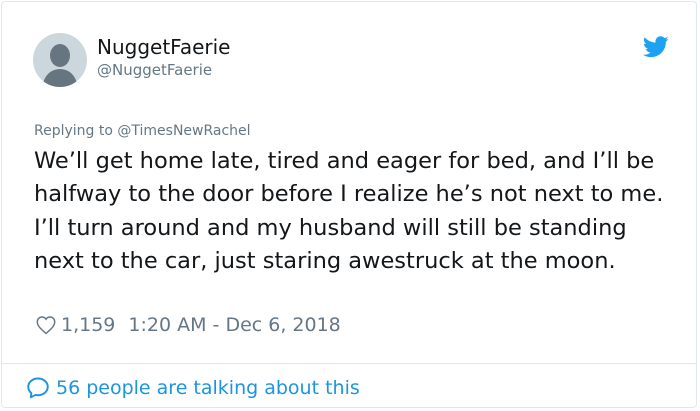 The image size is (700, 411). I want to click on speech-bubble-icon, so click(38, 388).